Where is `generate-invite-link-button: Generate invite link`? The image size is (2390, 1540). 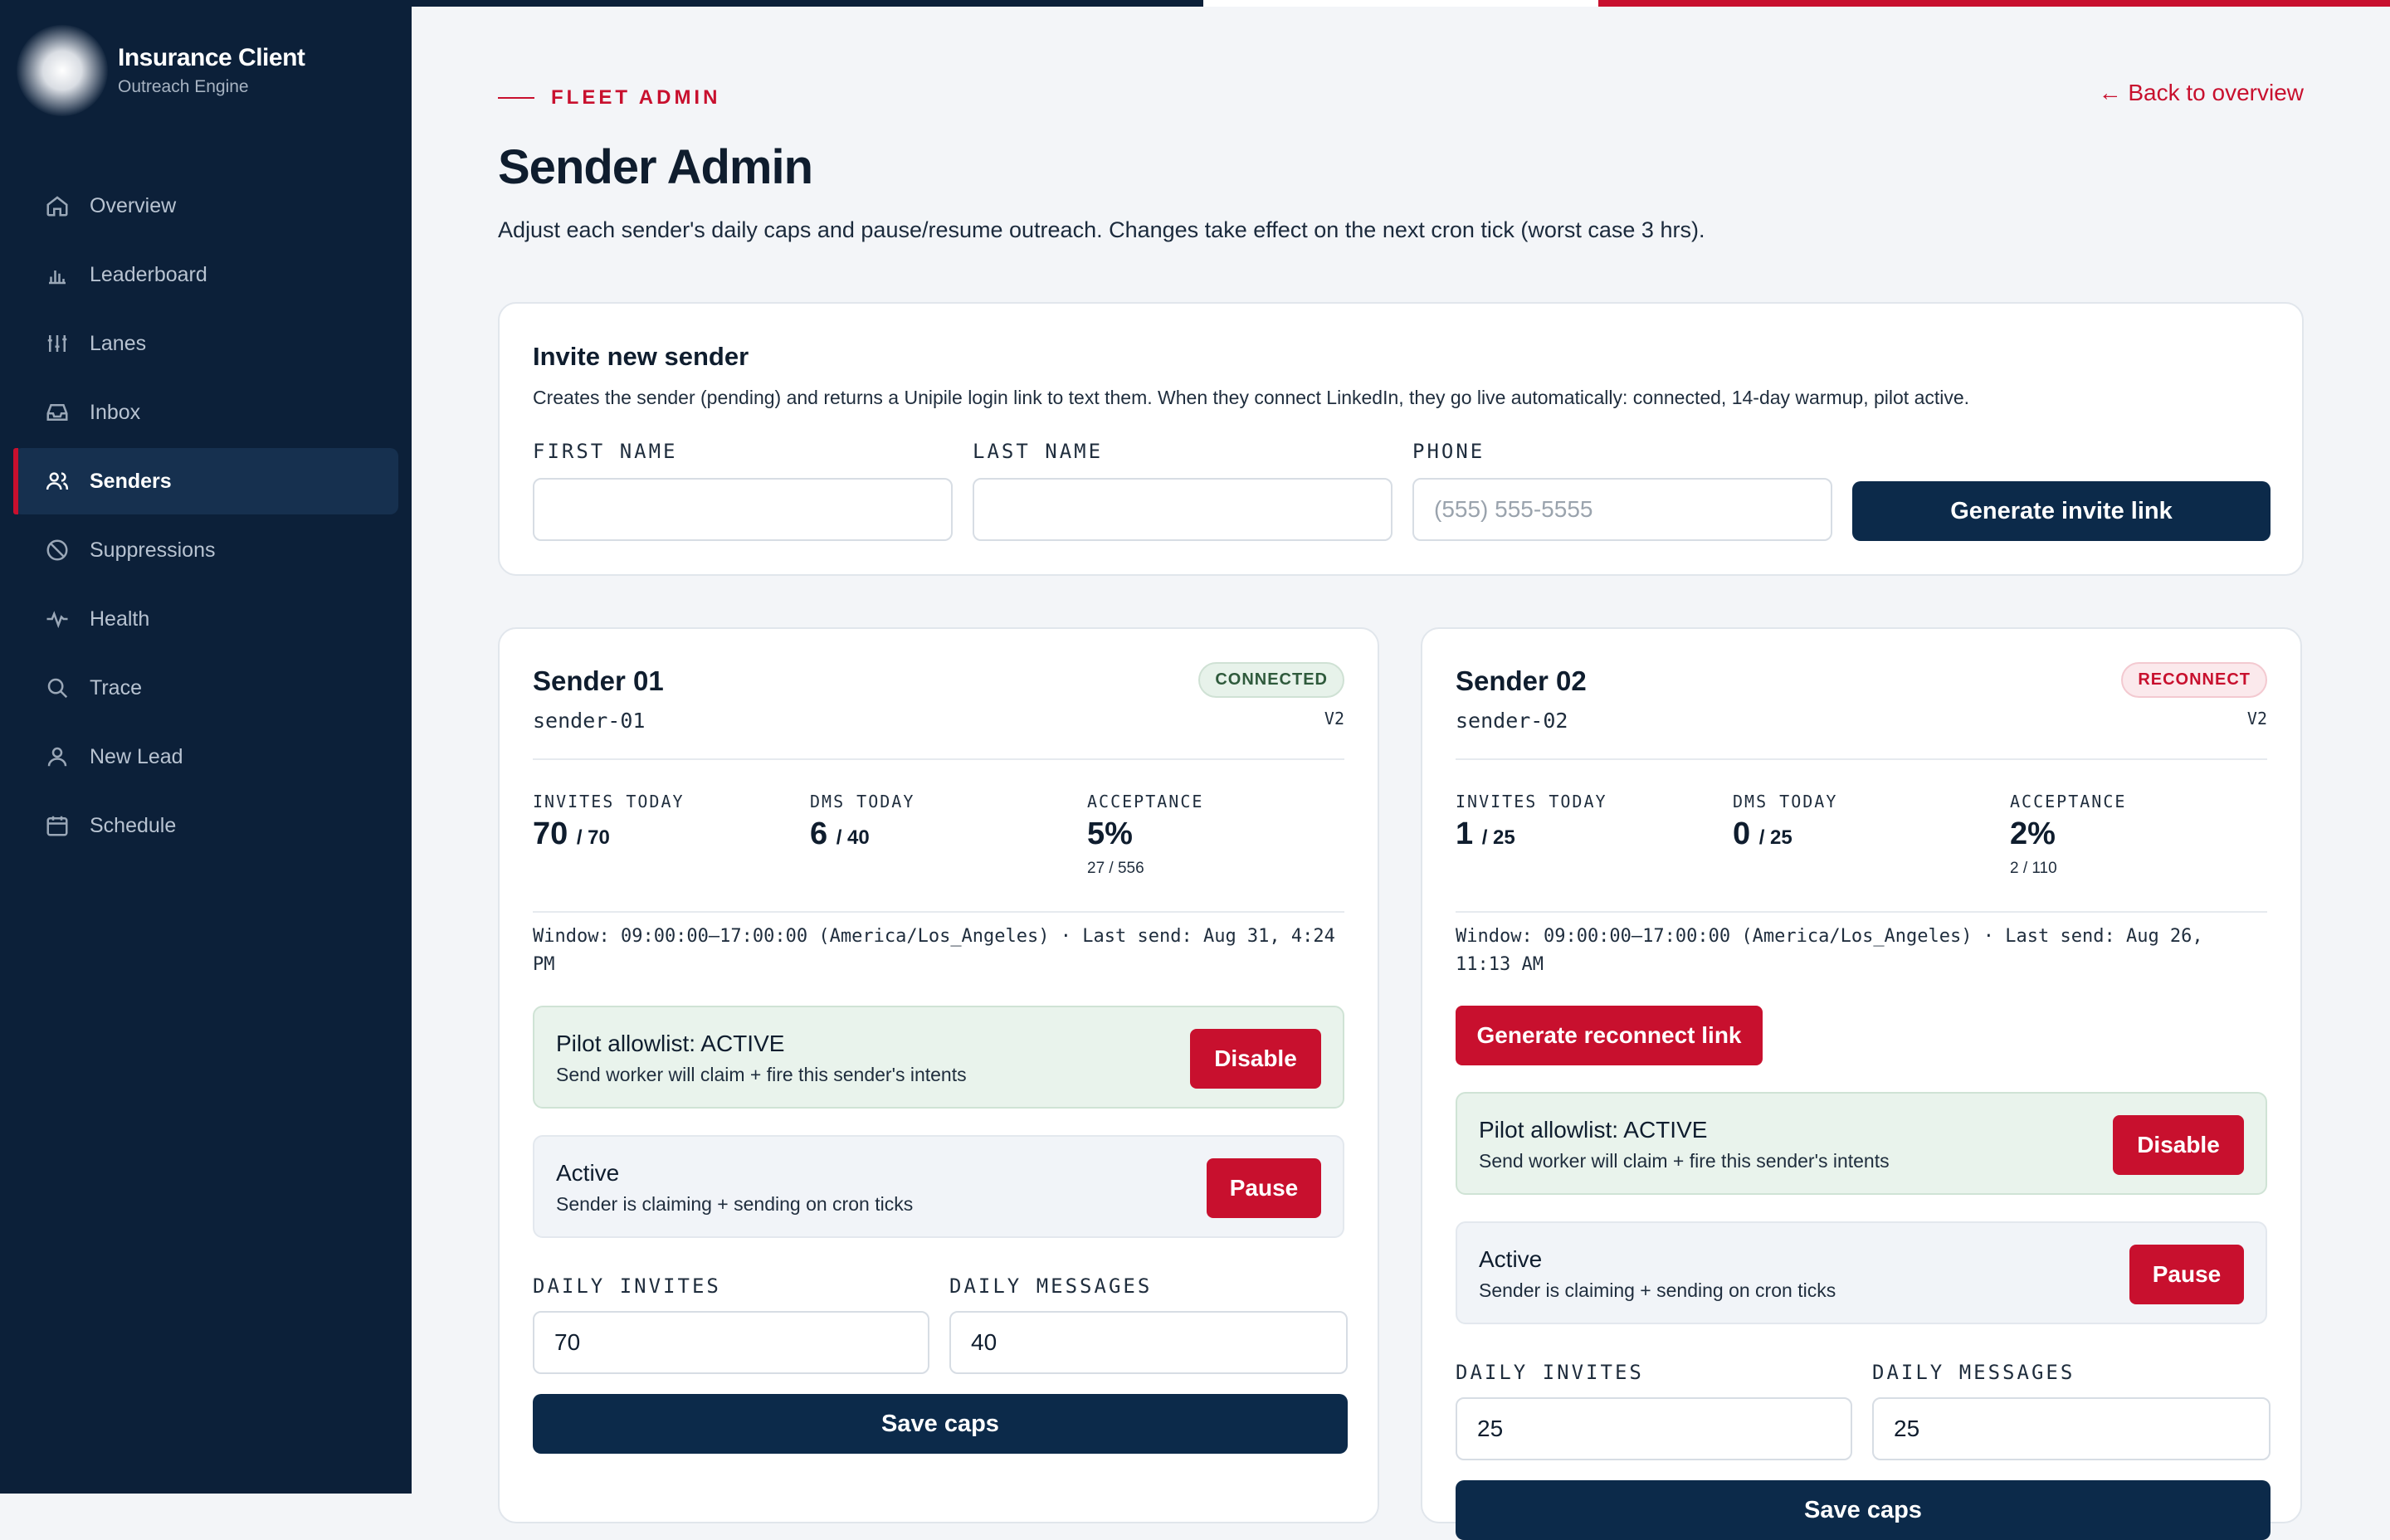 generate-invite-link-button: Generate invite link is located at coordinates (2061, 511).